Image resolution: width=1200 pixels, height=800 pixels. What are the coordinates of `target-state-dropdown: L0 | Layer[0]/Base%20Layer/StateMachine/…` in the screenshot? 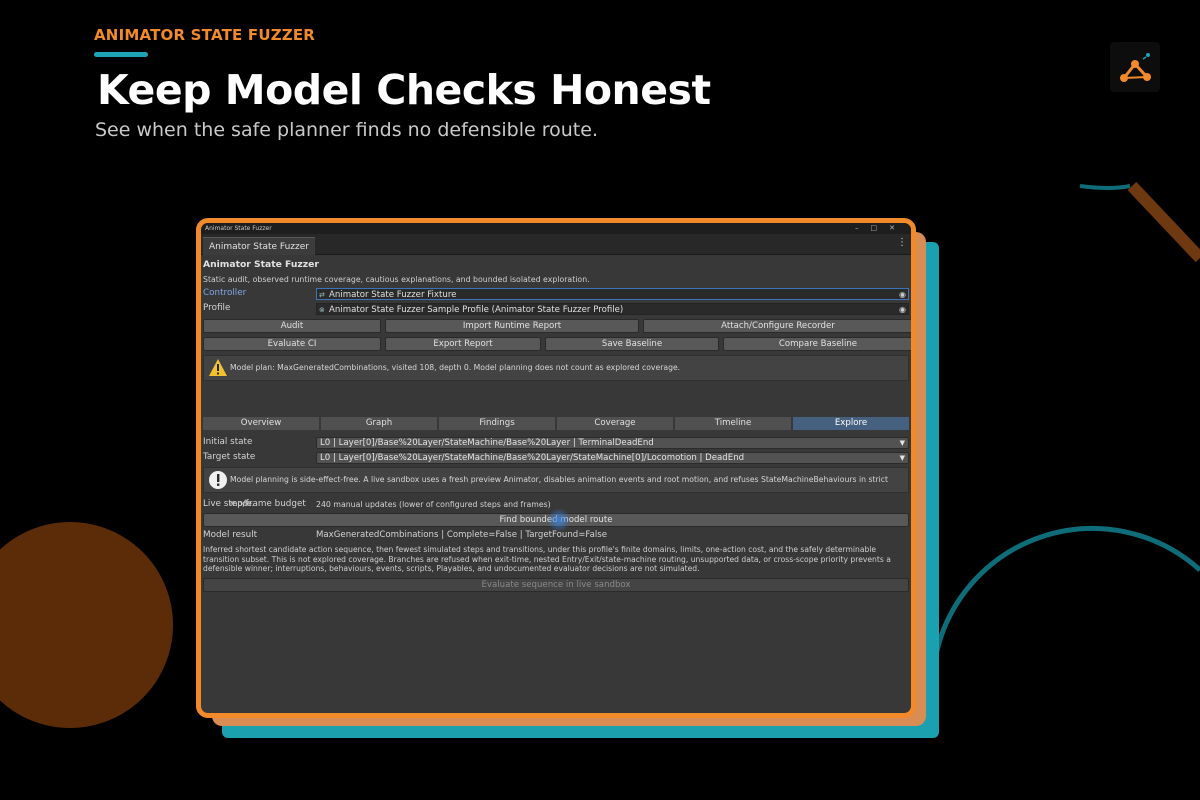 It's located at (612, 458).